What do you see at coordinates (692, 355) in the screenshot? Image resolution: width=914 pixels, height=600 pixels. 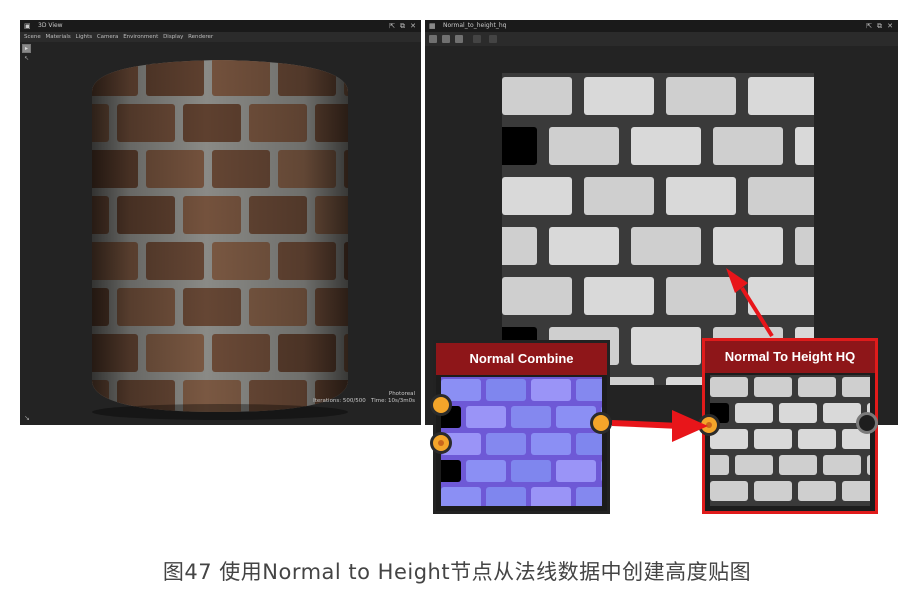 I see `connection-overlay` at bounding box center [692, 355].